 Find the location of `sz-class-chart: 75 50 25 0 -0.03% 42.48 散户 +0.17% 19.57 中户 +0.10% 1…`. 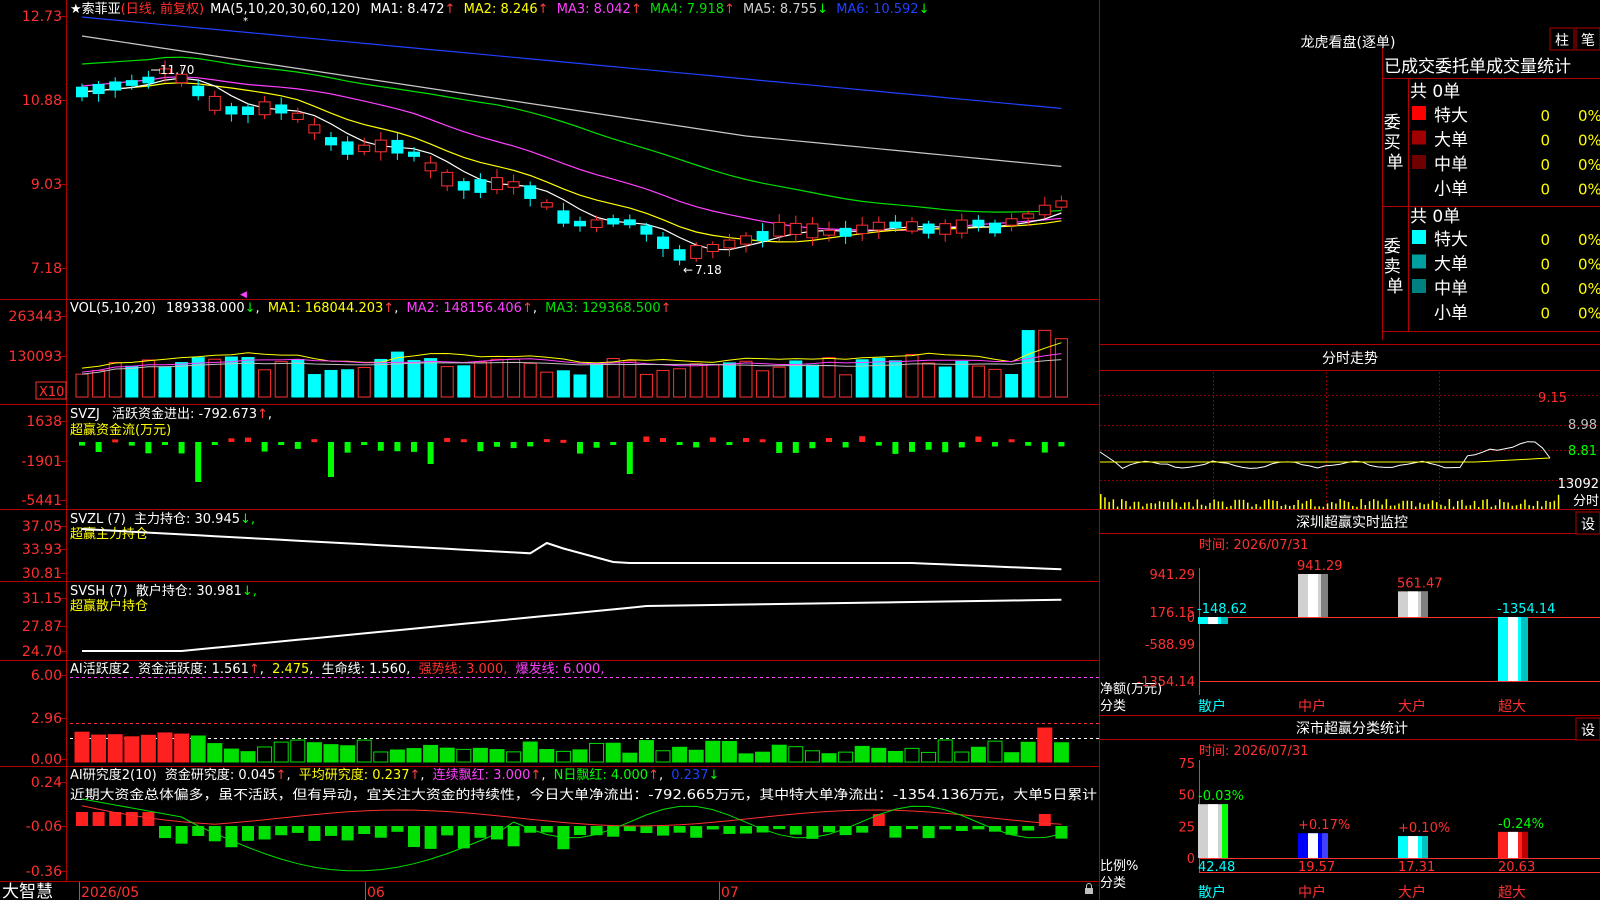

sz-class-chart: 75 50 25 0 -0.03% 42.48 散户 +0.17% 19.57 中户 +0.10% 1… is located at coordinates (1389, 828).